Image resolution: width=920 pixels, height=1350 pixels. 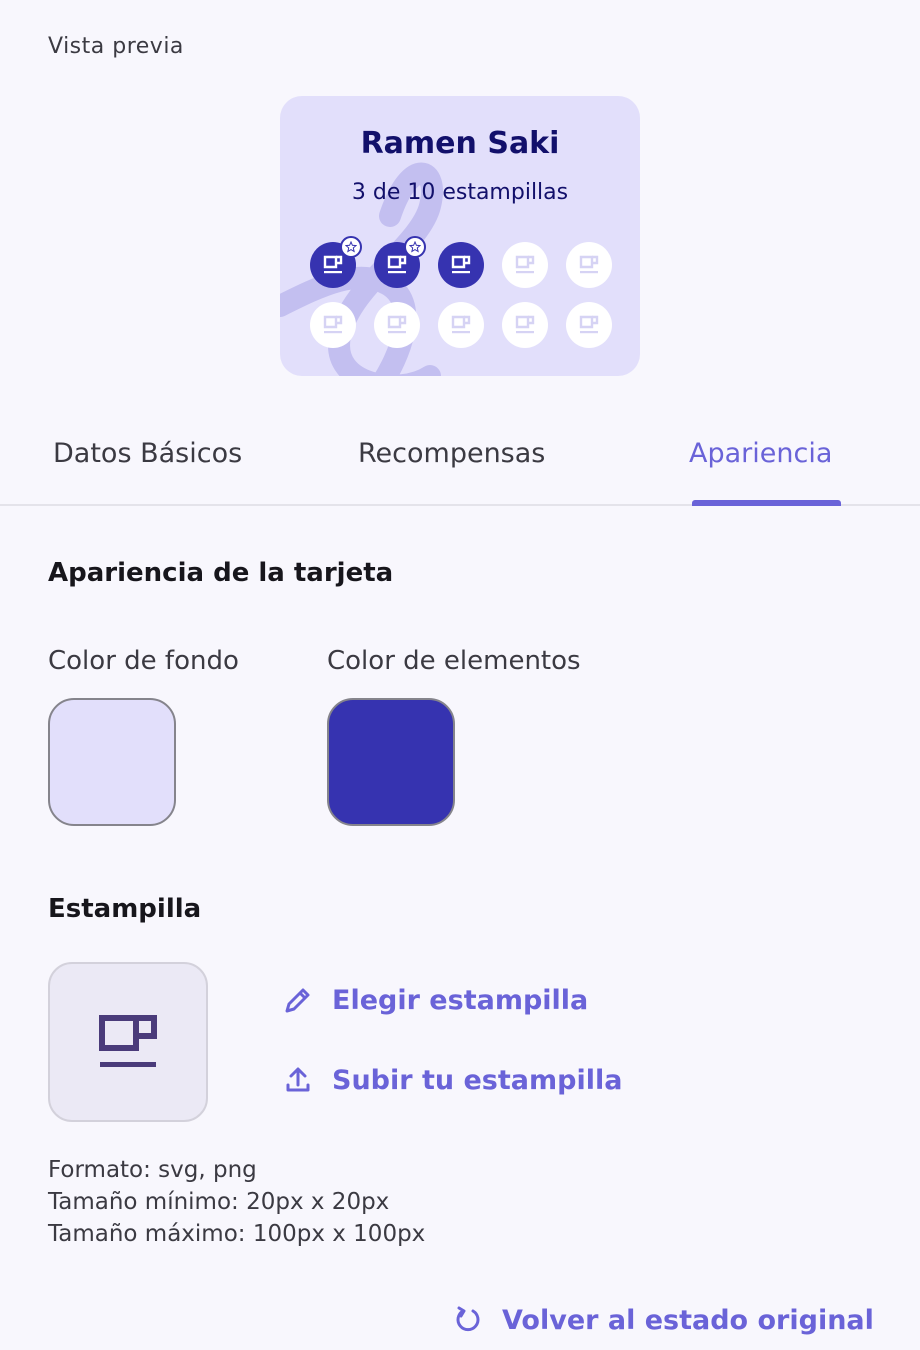 What do you see at coordinates (460, 143) in the screenshot?
I see `card-business-name: Ramen Saki` at bounding box center [460, 143].